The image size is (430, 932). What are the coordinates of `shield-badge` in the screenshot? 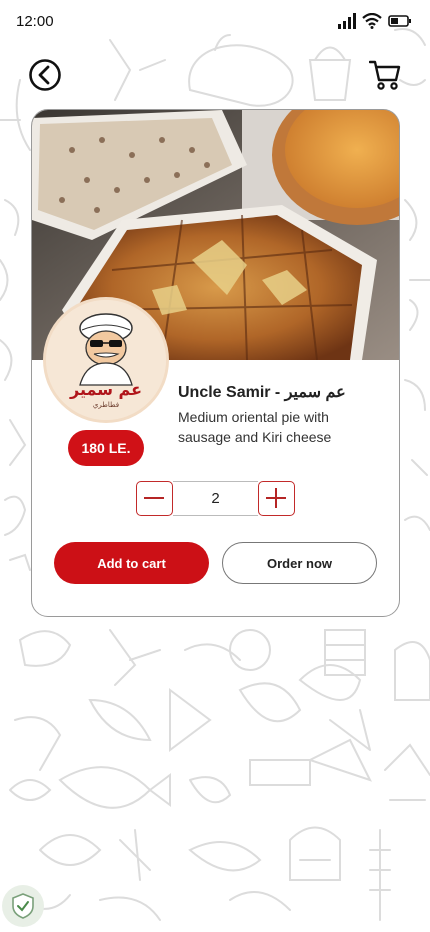 It's located at (23, 906).